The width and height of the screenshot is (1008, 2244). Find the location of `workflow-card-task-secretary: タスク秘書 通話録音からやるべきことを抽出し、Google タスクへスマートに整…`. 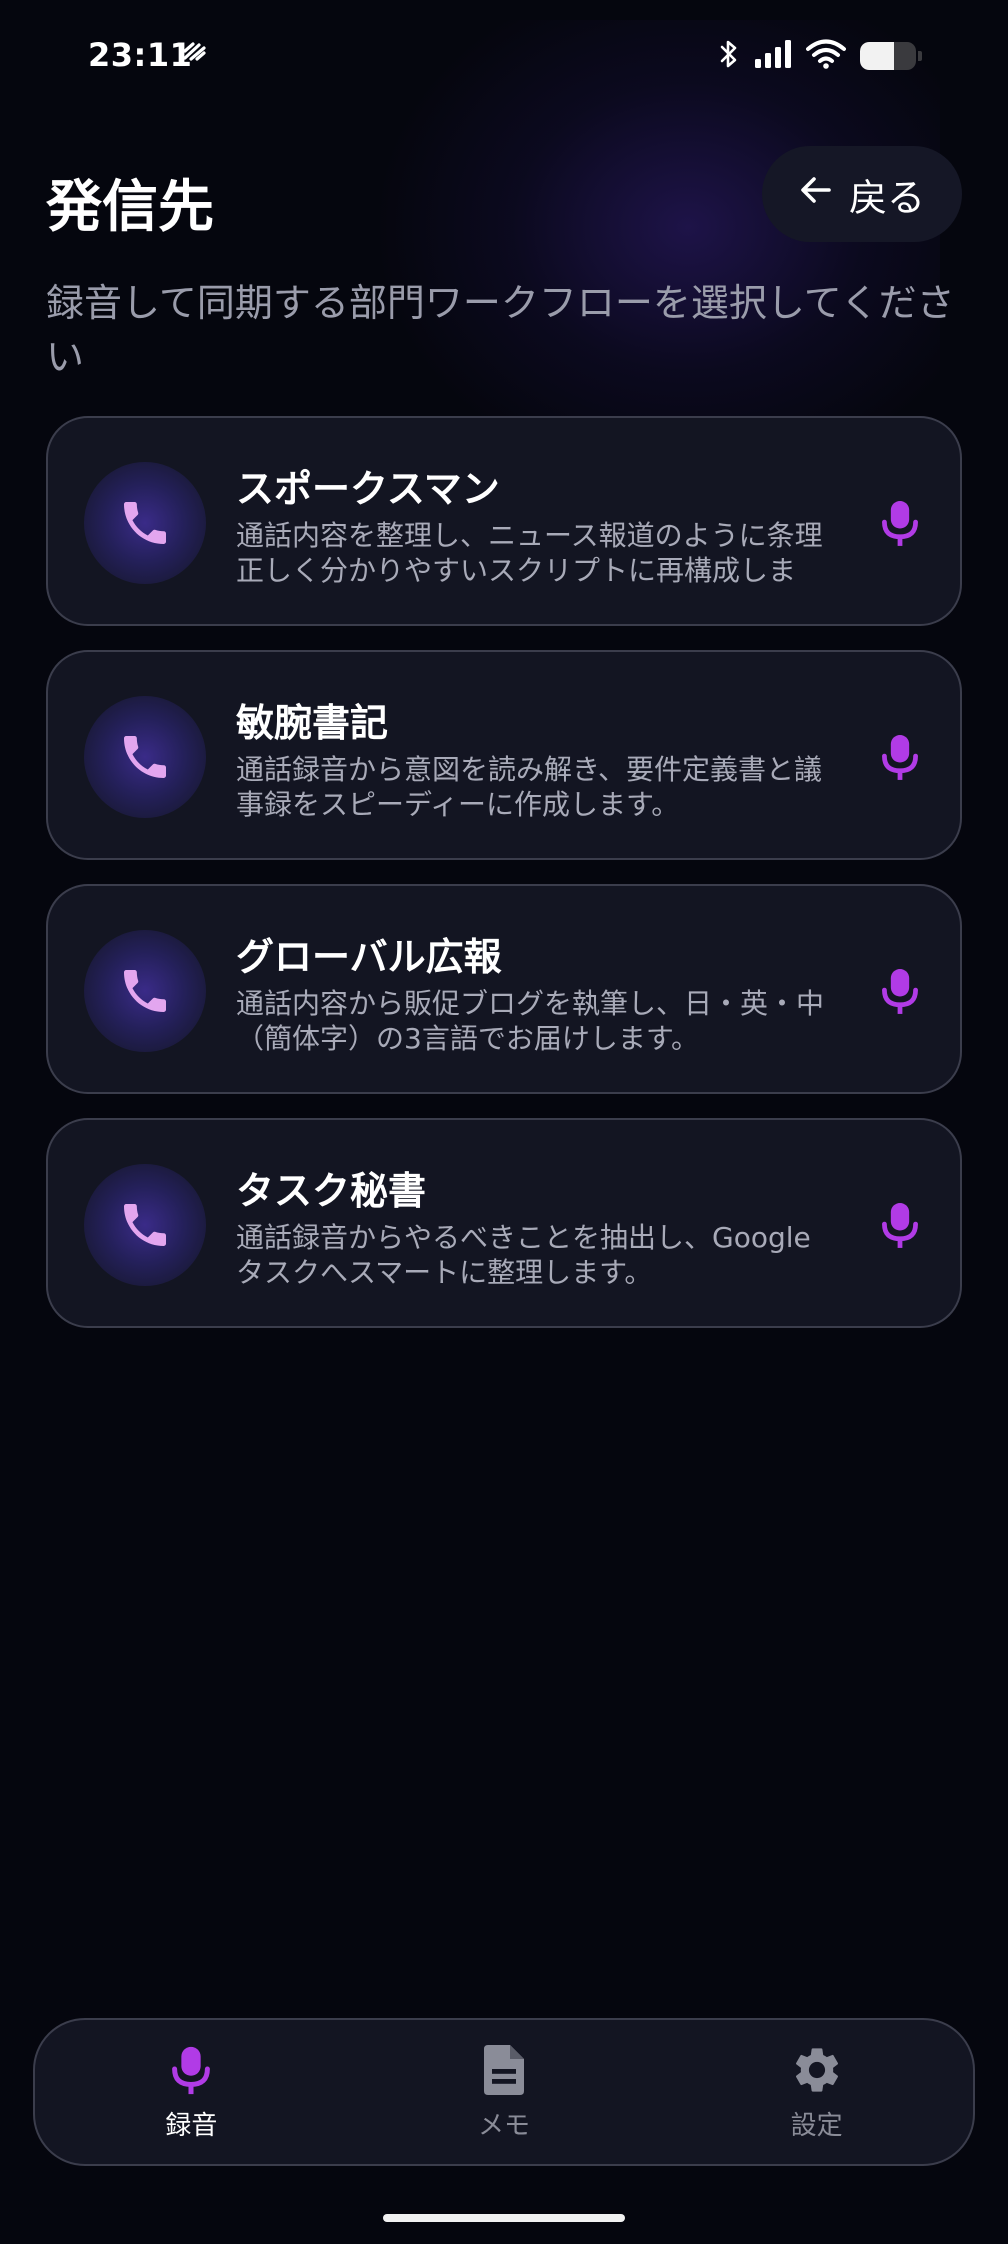

workflow-card-task-secretary: タスク秘書 通話録音からやるべきことを抽出し、Google タスクへスマートに整… is located at coordinates (504, 1223).